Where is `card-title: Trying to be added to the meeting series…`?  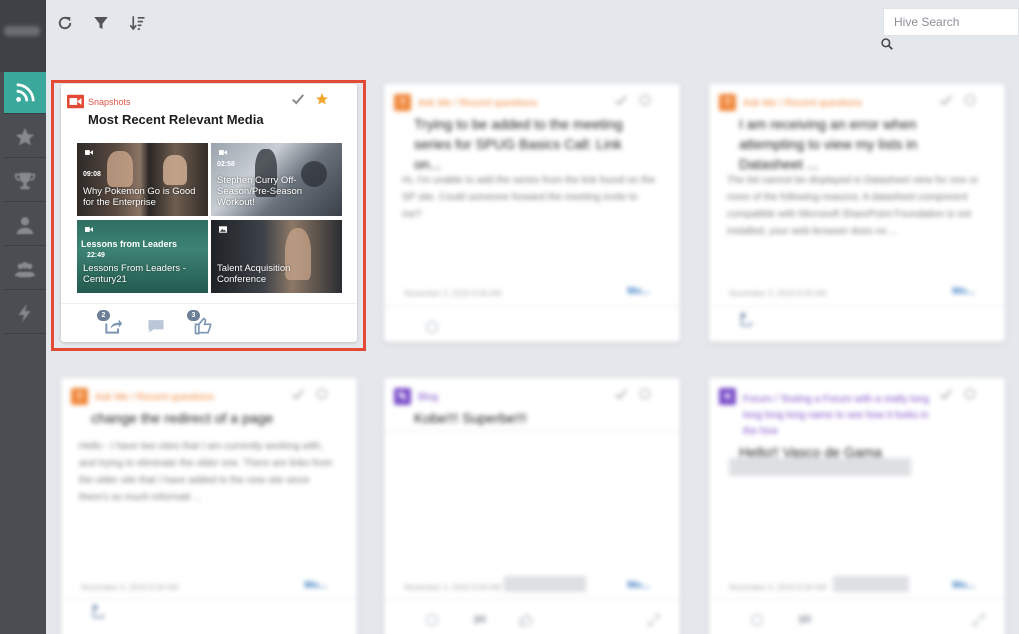 card-title: Trying to be added to the meeting series… is located at coordinates (533, 144).